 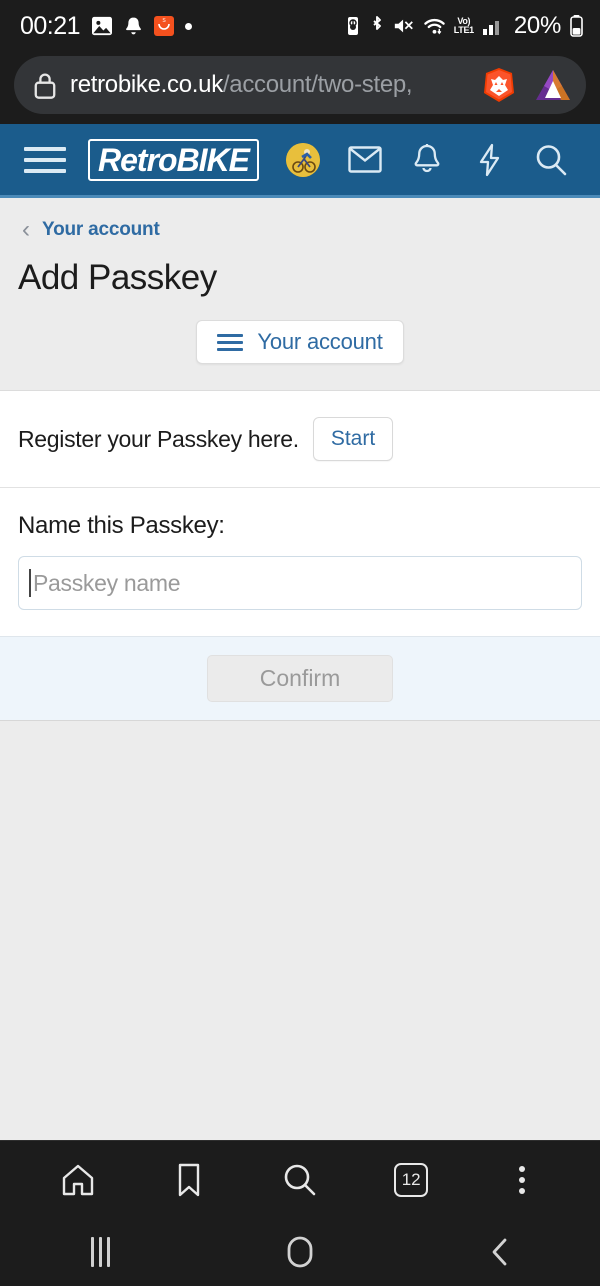 What do you see at coordinates (576, 26) in the screenshot?
I see `battery-icon` at bounding box center [576, 26].